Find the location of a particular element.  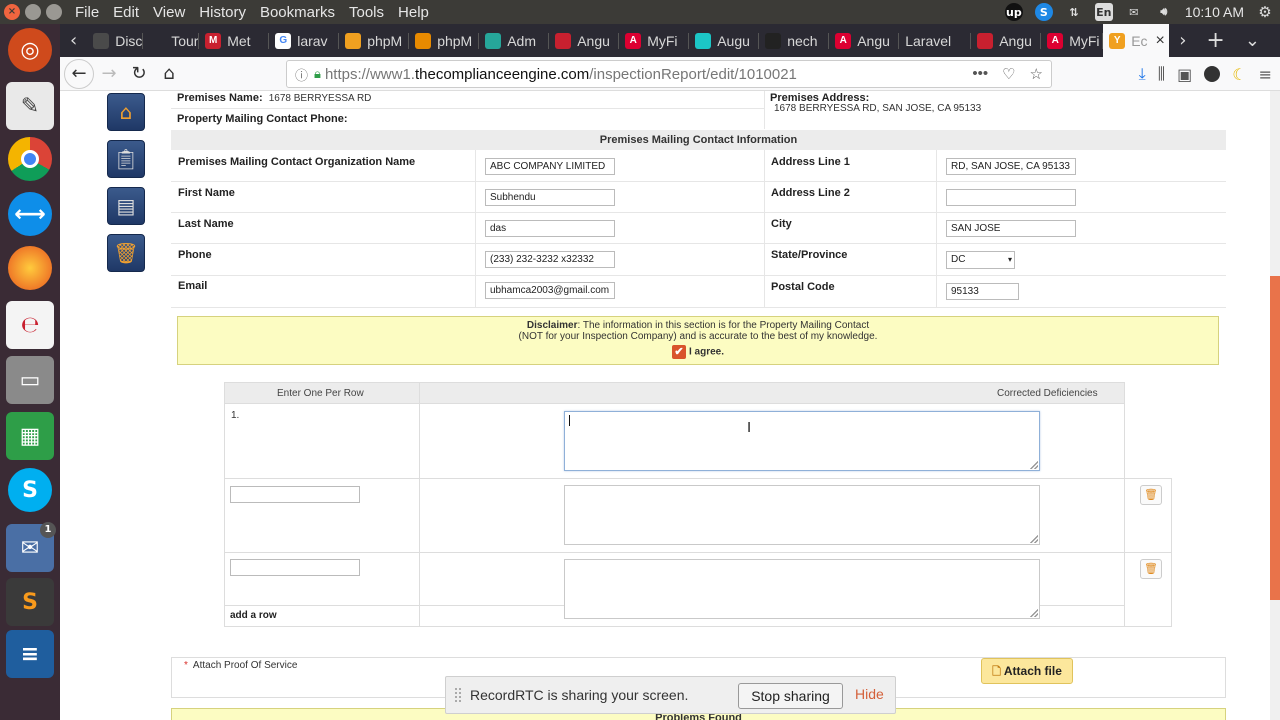

files-icon: ▭ is located at coordinates (30, 380).